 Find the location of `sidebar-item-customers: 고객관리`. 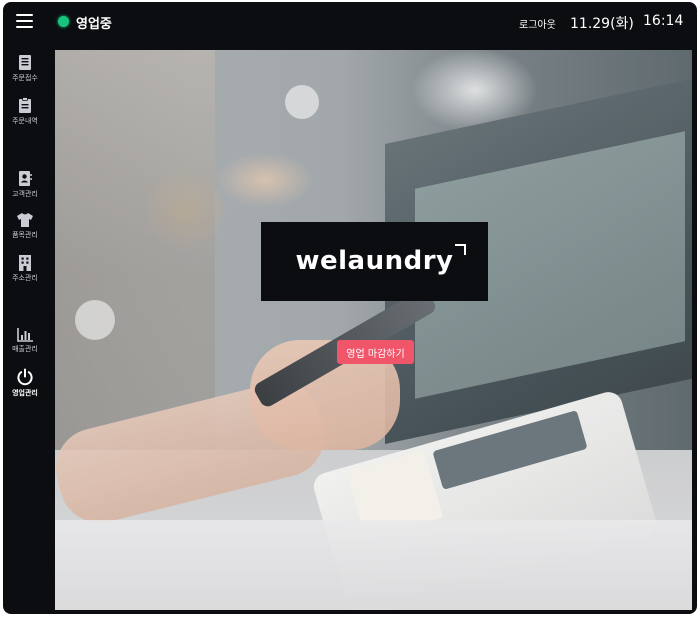

sidebar-item-customers: 고객관리 is located at coordinates (25, 184).